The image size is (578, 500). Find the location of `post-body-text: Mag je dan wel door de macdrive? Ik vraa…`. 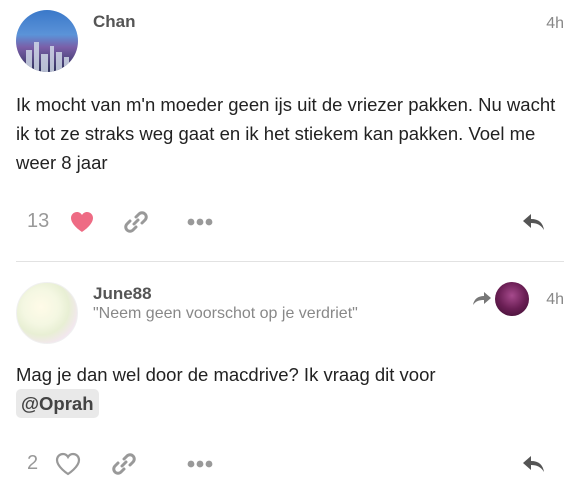

post-body-text: Mag je dan wel door de macdrive? Ik vraa… is located at coordinates (226, 374).